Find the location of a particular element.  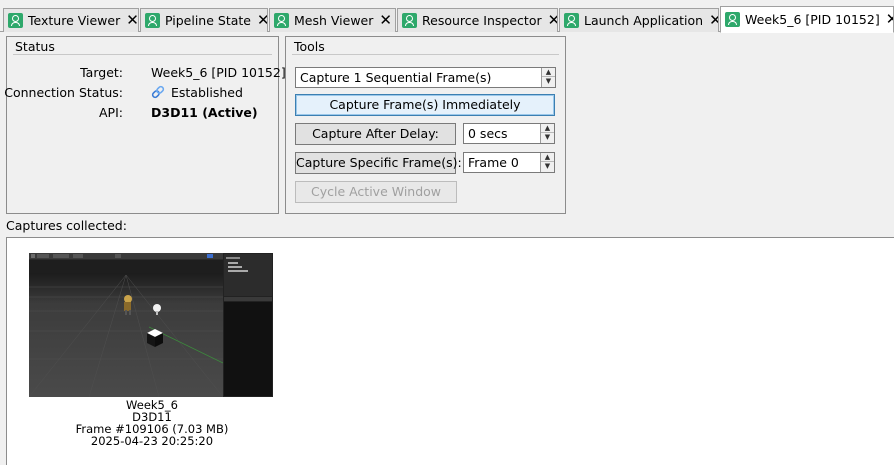

resource-inspector-icon is located at coordinates (409, 20).